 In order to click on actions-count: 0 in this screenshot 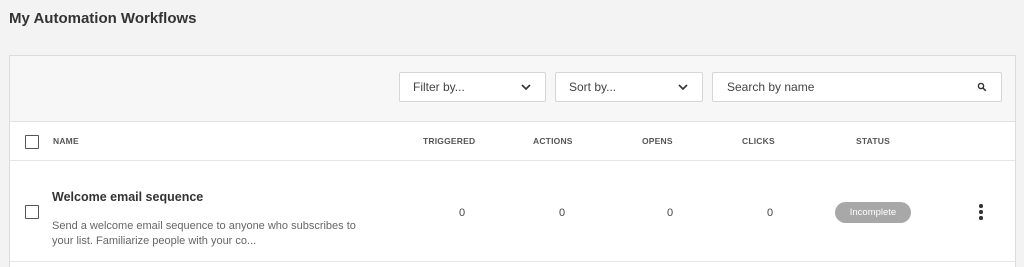, I will do `click(562, 213)`.